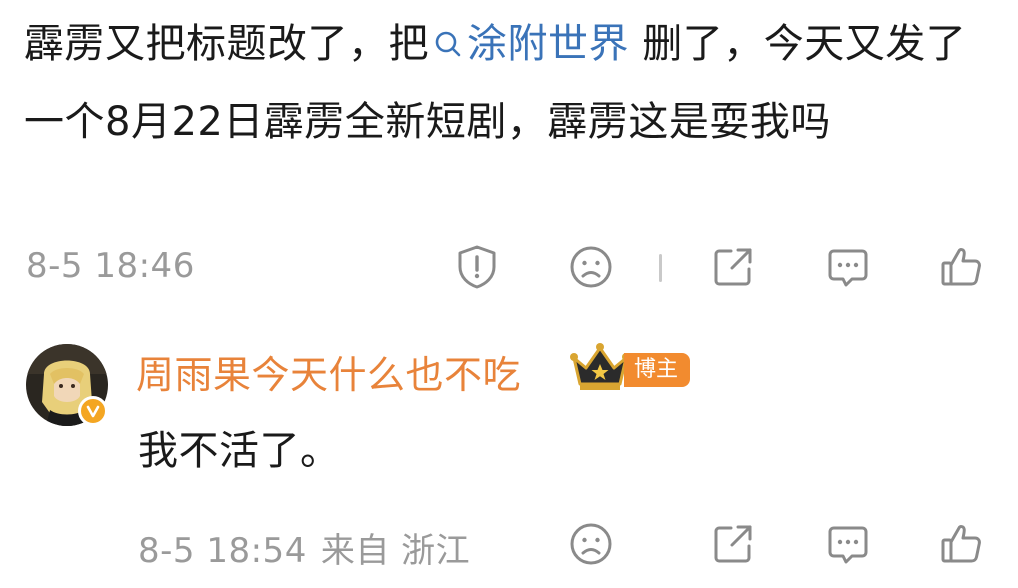  I want to click on action-divider, so click(660, 268).